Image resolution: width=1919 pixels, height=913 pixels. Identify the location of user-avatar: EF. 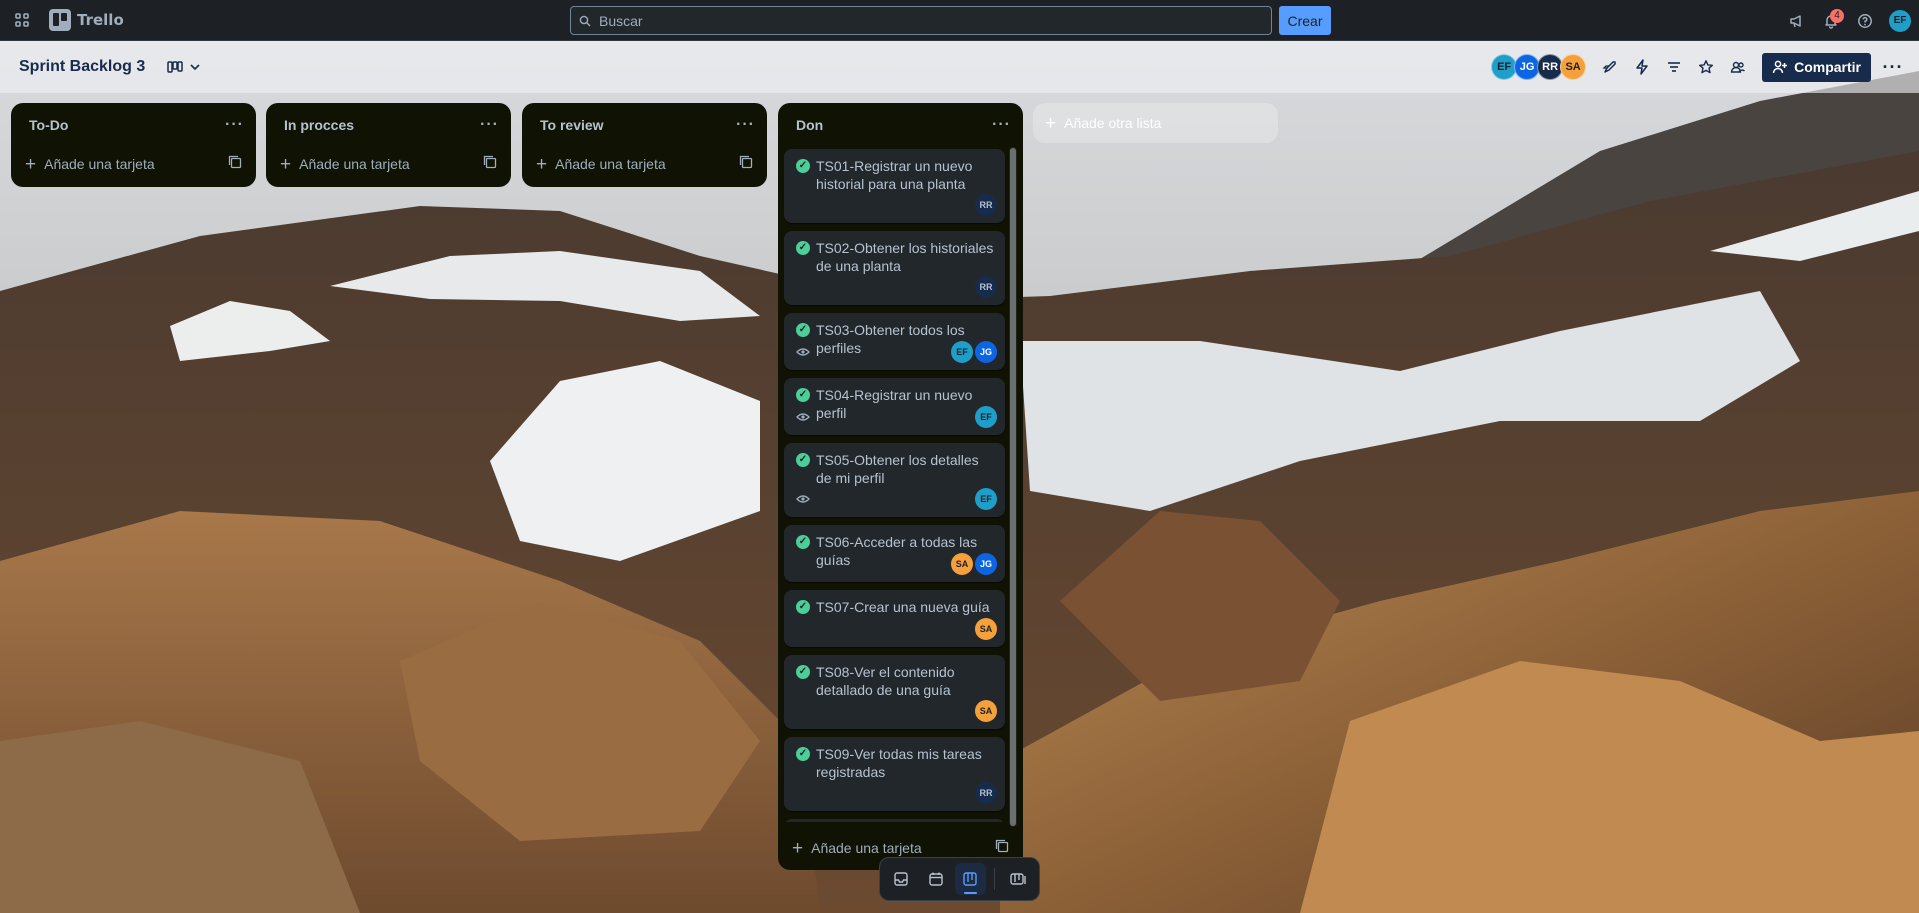
(1900, 20).